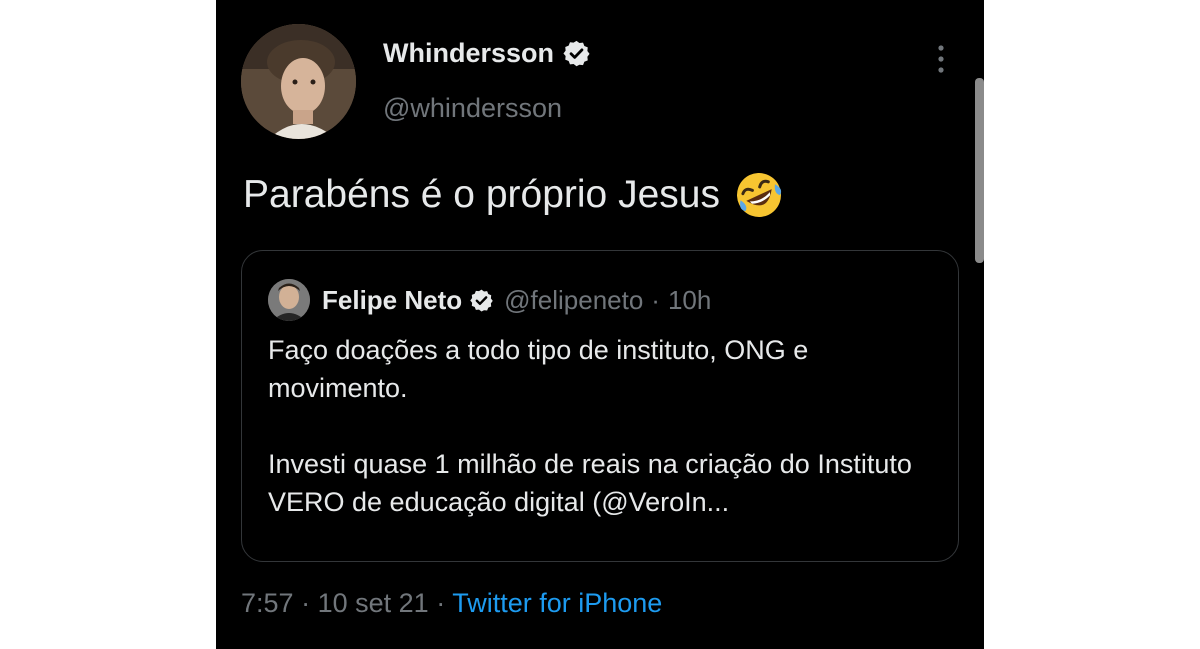 The width and height of the screenshot is (1200, 649). I want to click on tweet-date: 10 set 21, so click(373, 603).